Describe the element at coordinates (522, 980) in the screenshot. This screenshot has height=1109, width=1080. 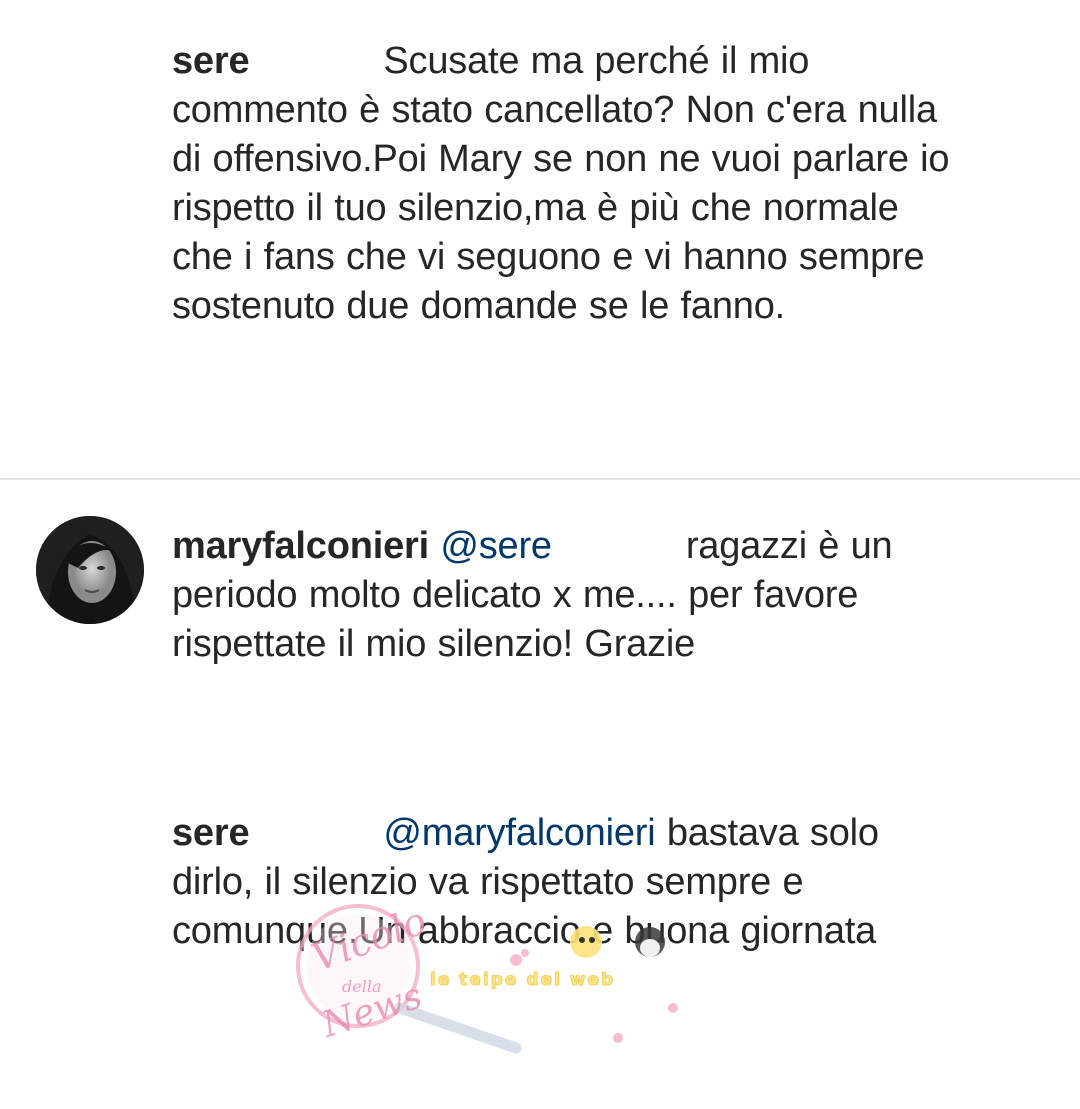
I see `watermark-banner: le teipe del web` at that location.